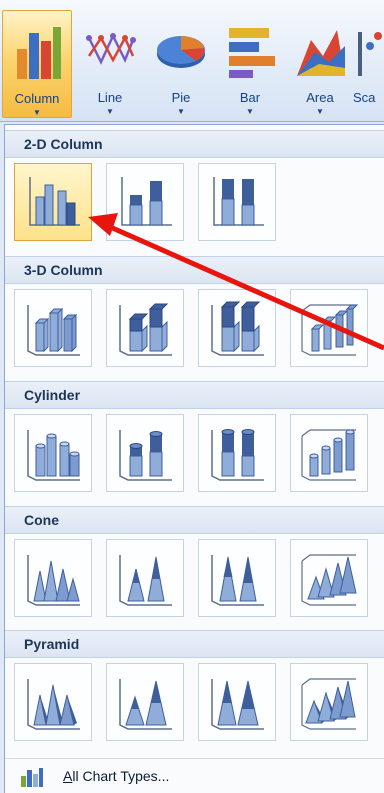 This screenshot has height=793, width=384. I want to click on clustered-pyramid-icon, so click(53, 704).